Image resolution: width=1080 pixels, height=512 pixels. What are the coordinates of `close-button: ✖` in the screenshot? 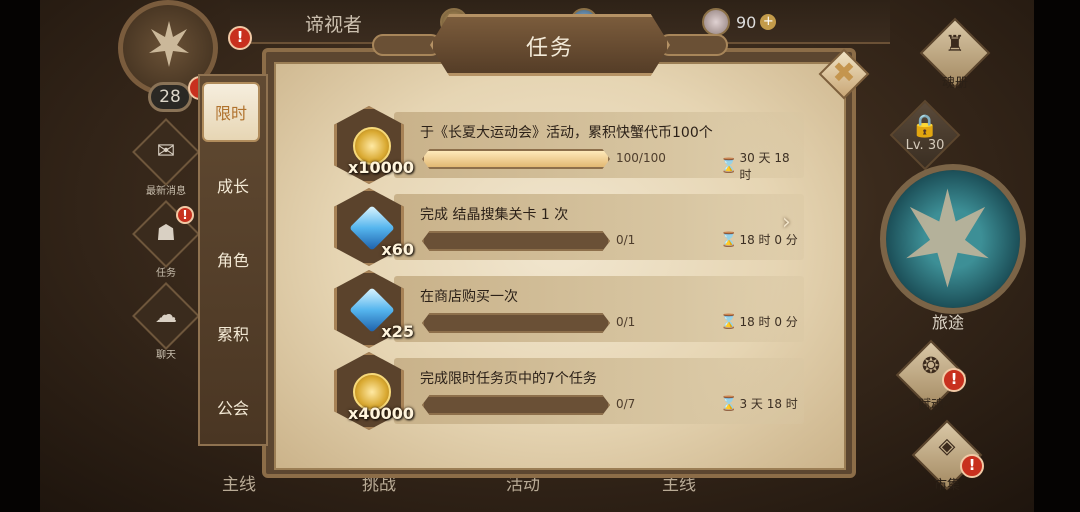 It's located at (844, 74).